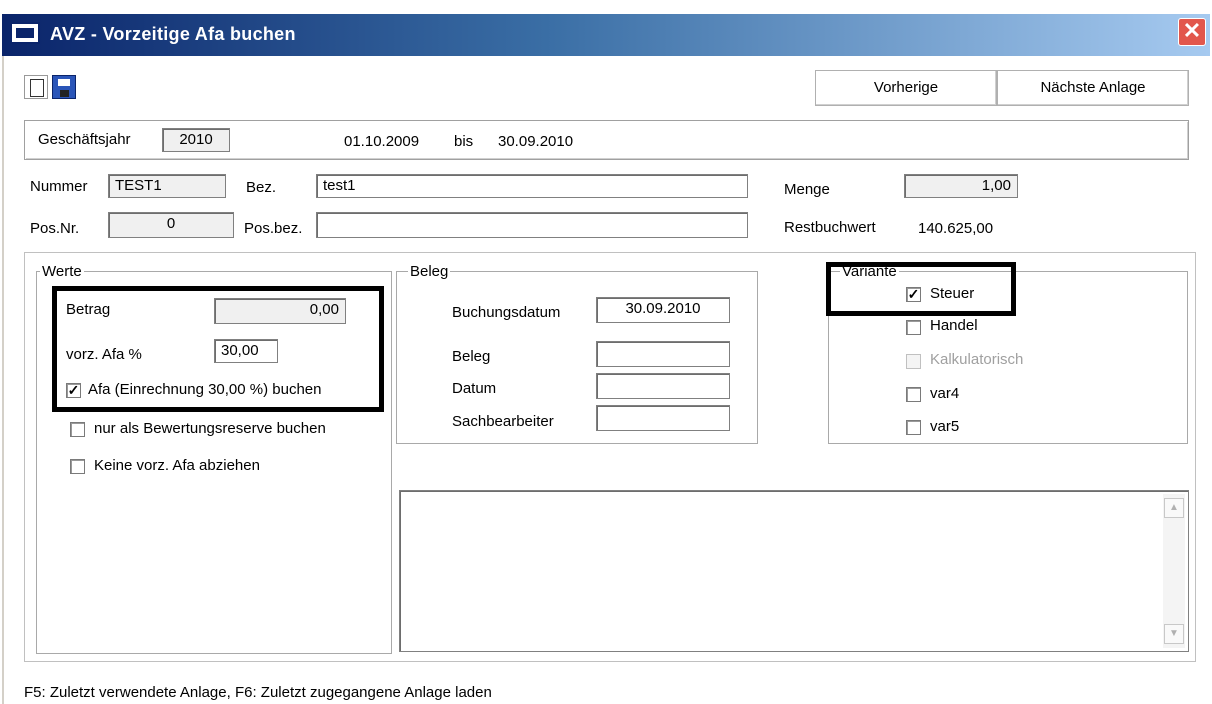 The image size is (1212, 704). I want to click on variante-steuer-checkbox: ✓, so click(913, 294).